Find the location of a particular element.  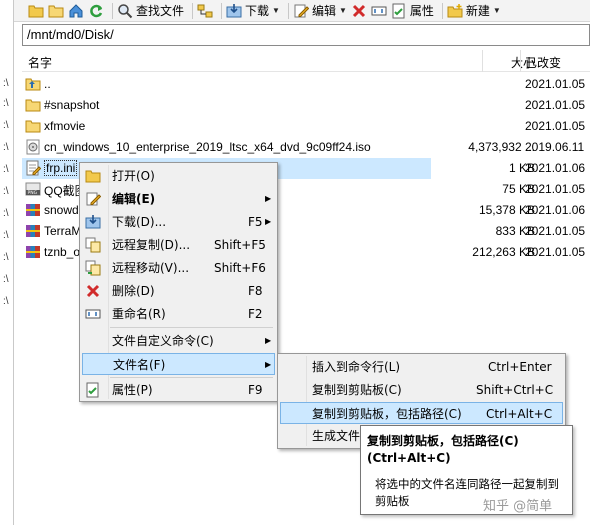

menu-item-label: 插入到命令行(L) is located at coordinates (356, 367).